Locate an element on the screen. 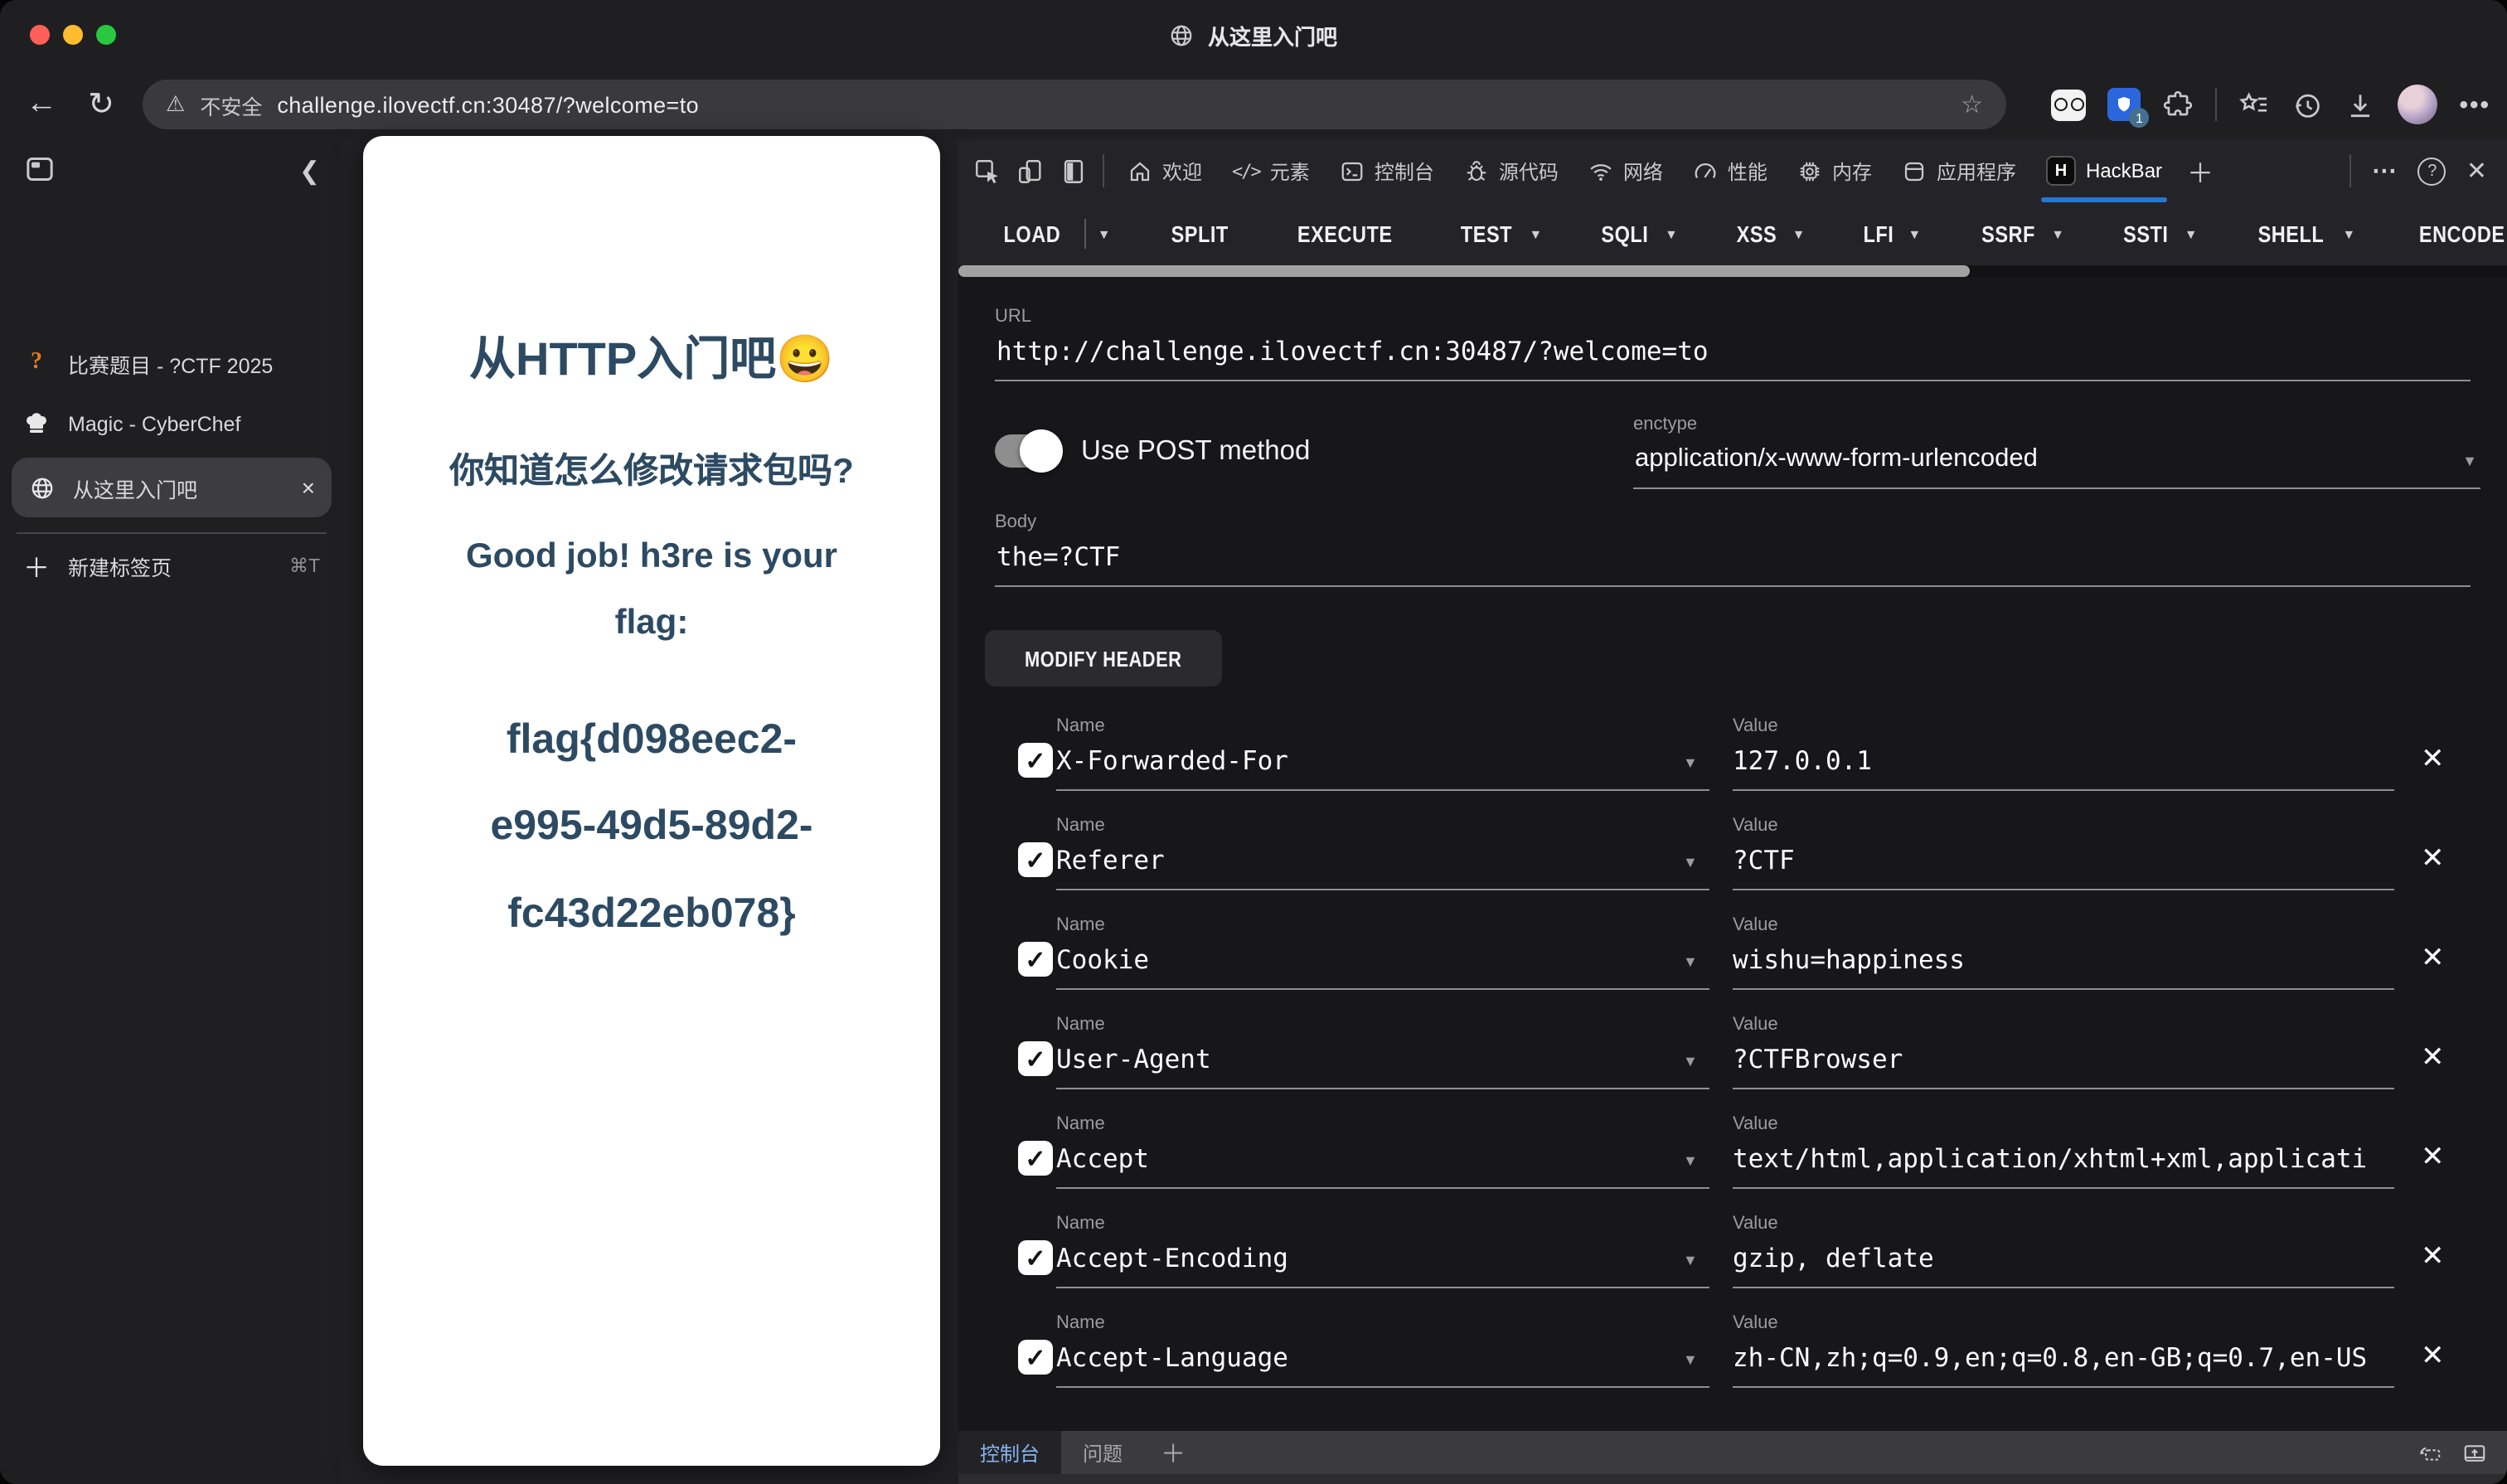  browser-menu-icon: ••• is located at coordinates (2474, 104).